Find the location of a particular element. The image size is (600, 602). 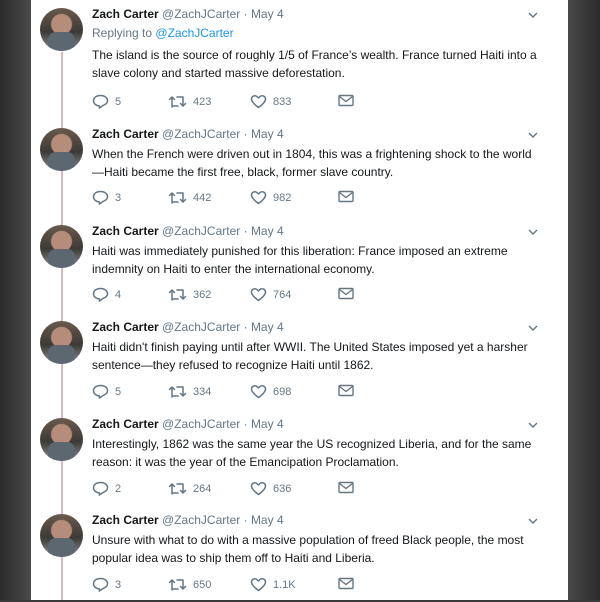

like-count: 1.1K is located at coordinates (284, 584).